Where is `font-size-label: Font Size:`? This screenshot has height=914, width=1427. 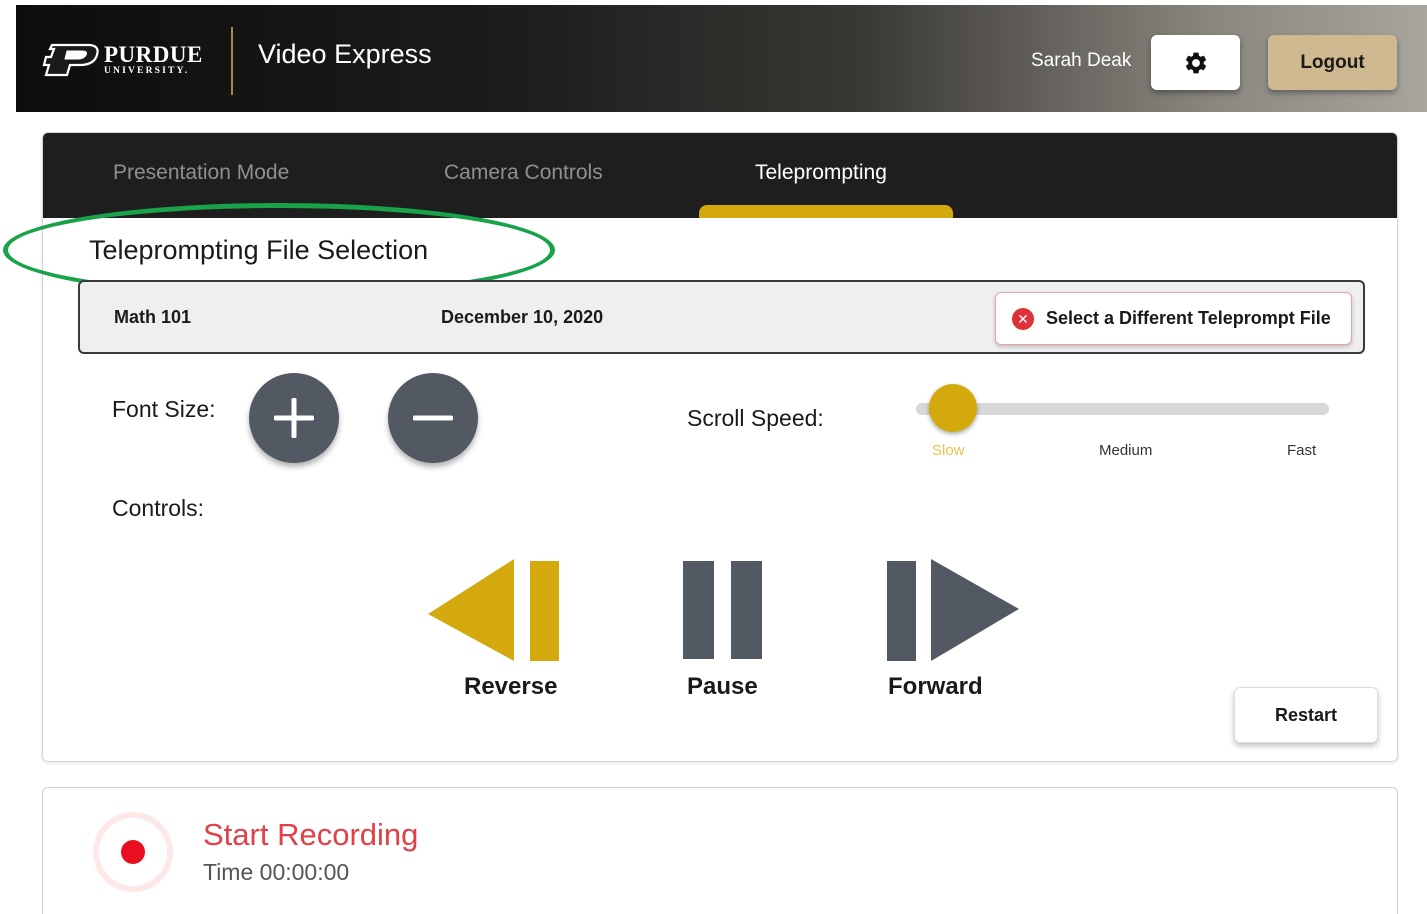
font-size-label: Font Size: is located at coordinates (164, 409).